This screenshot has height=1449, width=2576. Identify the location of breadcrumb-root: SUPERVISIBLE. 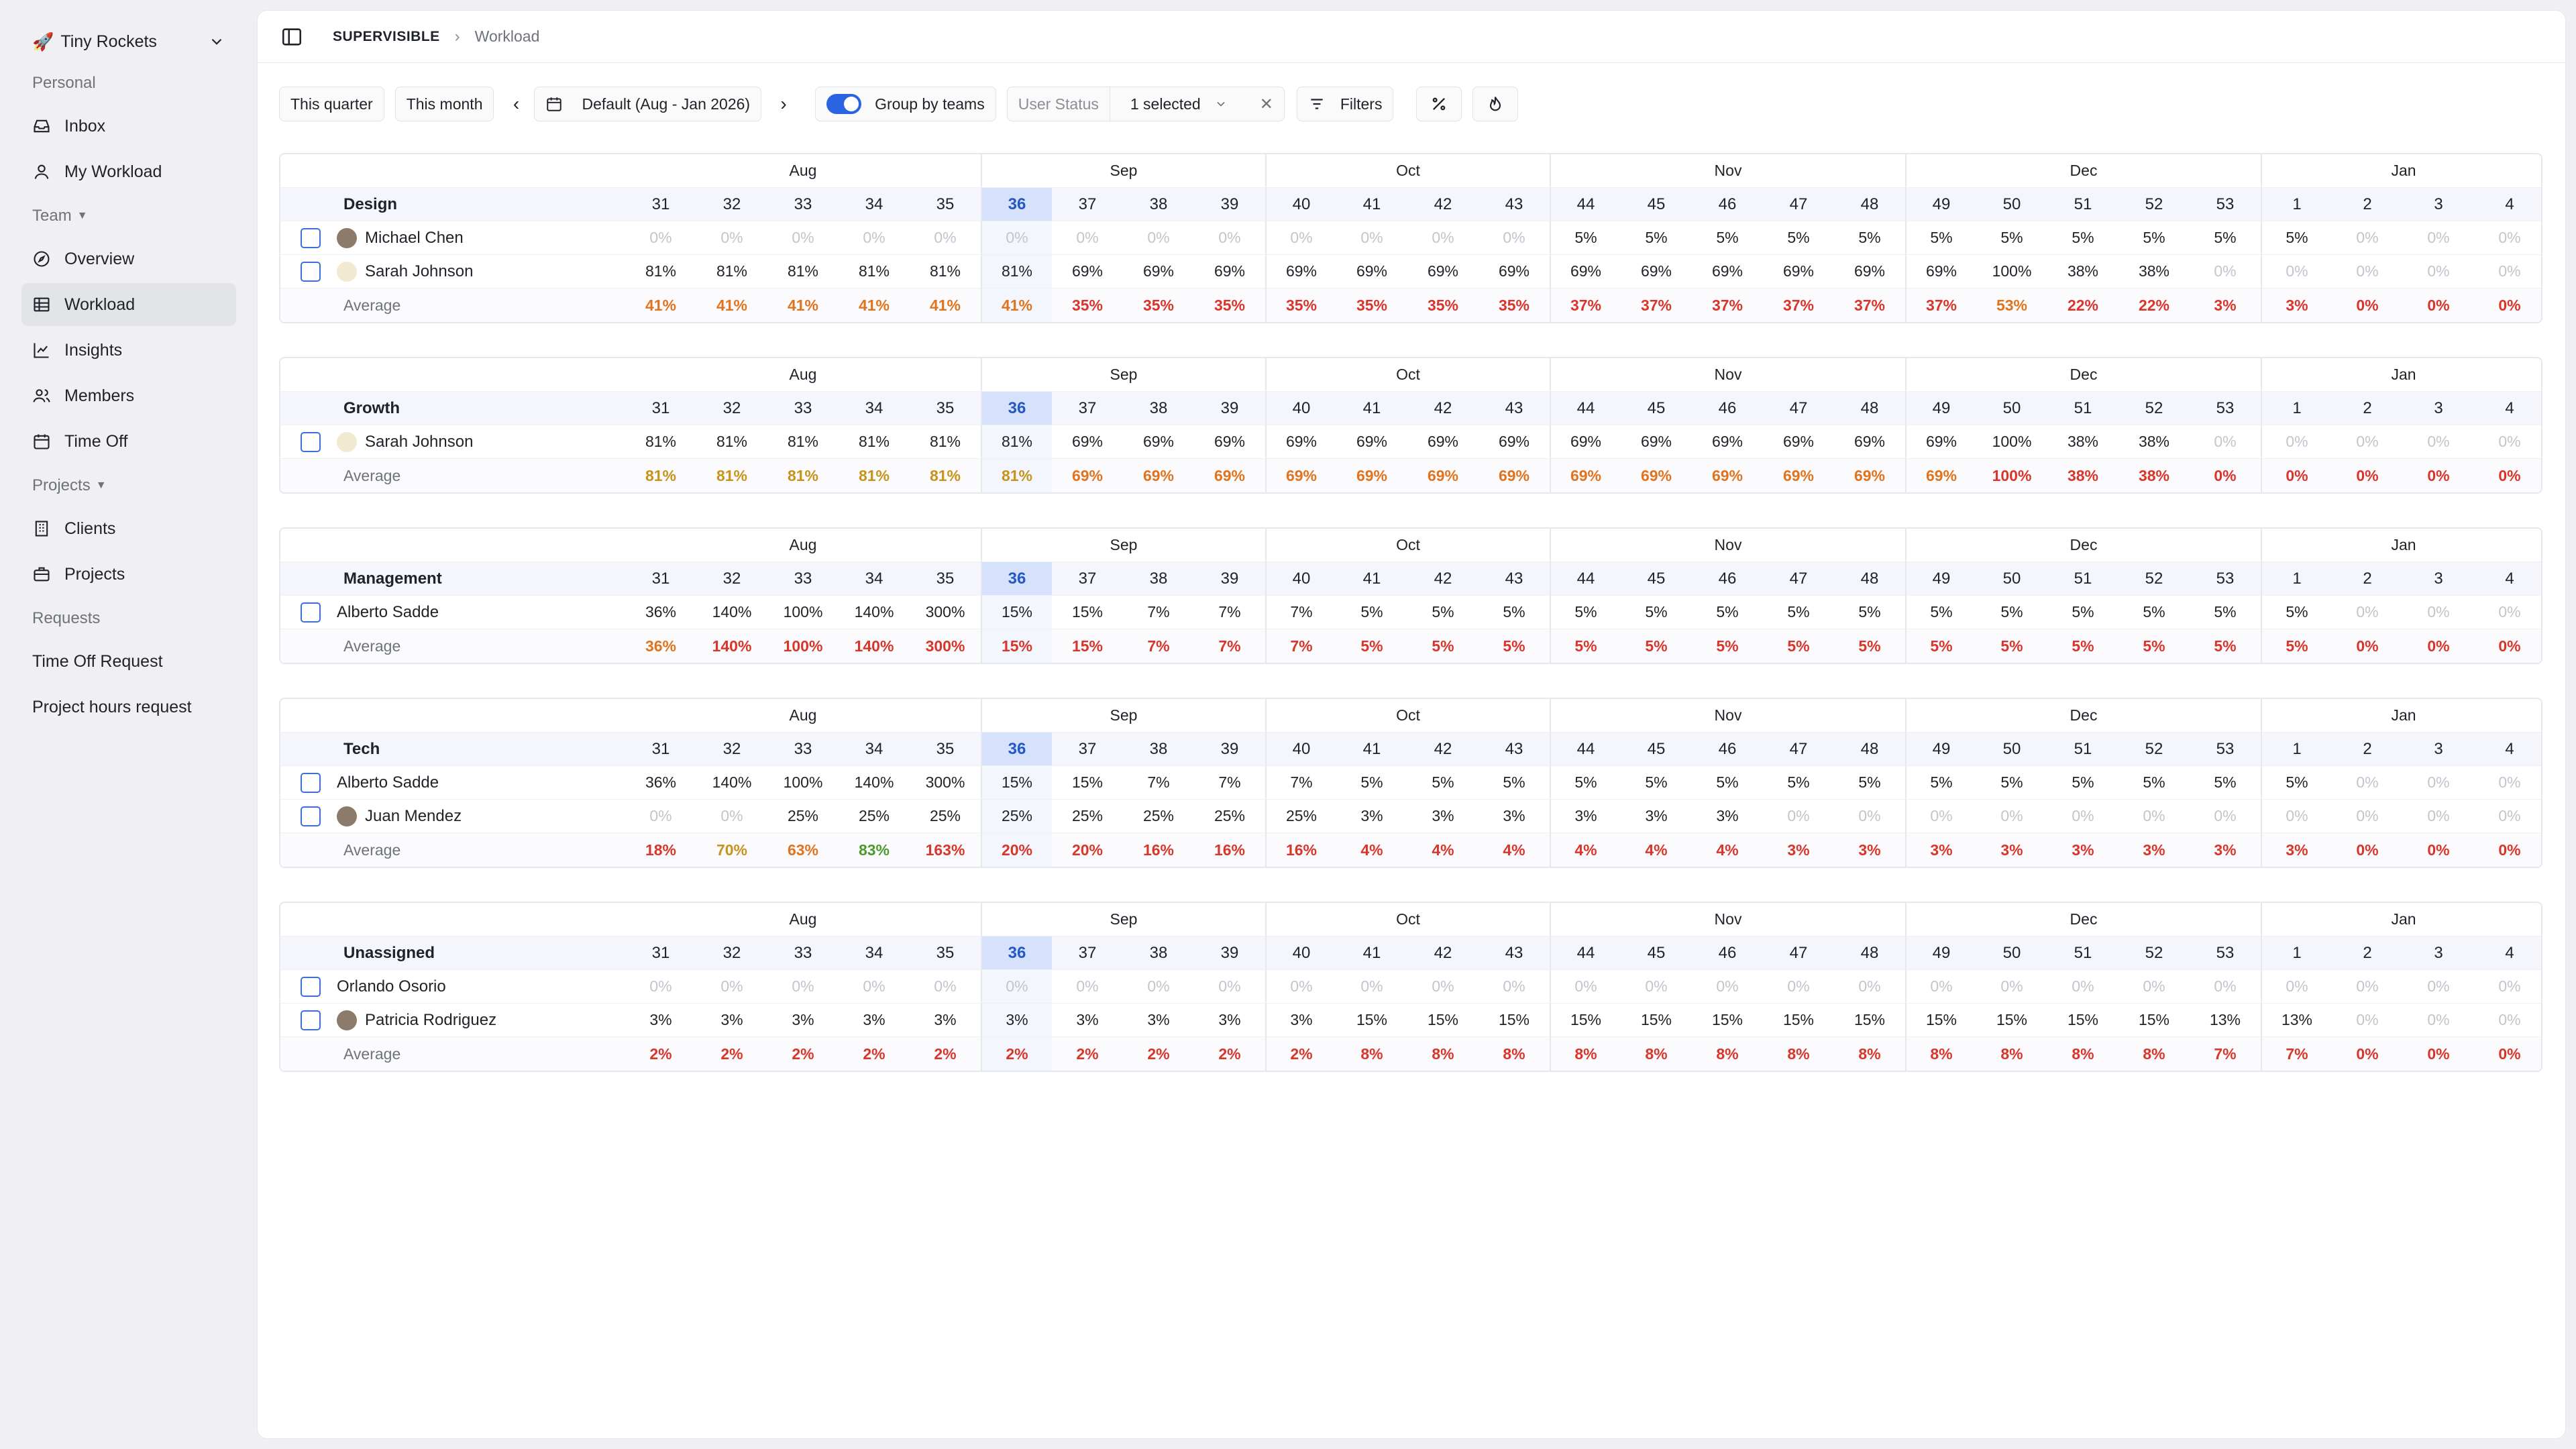
(386, 37).